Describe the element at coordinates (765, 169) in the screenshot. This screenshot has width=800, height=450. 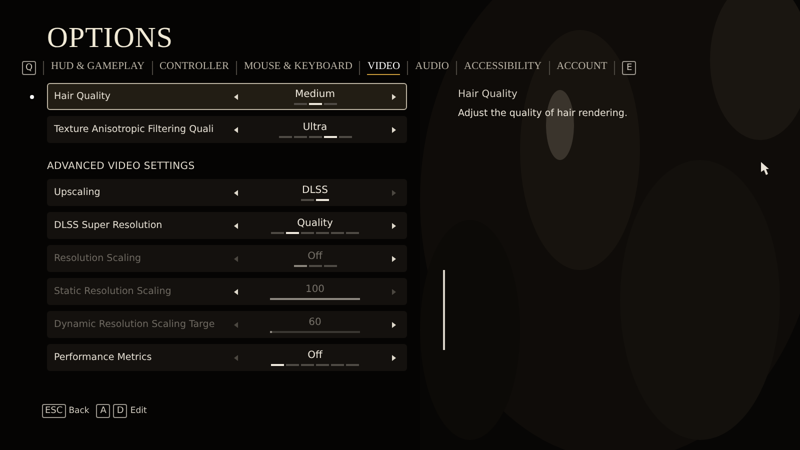
I see `cursor-icon` at that location.